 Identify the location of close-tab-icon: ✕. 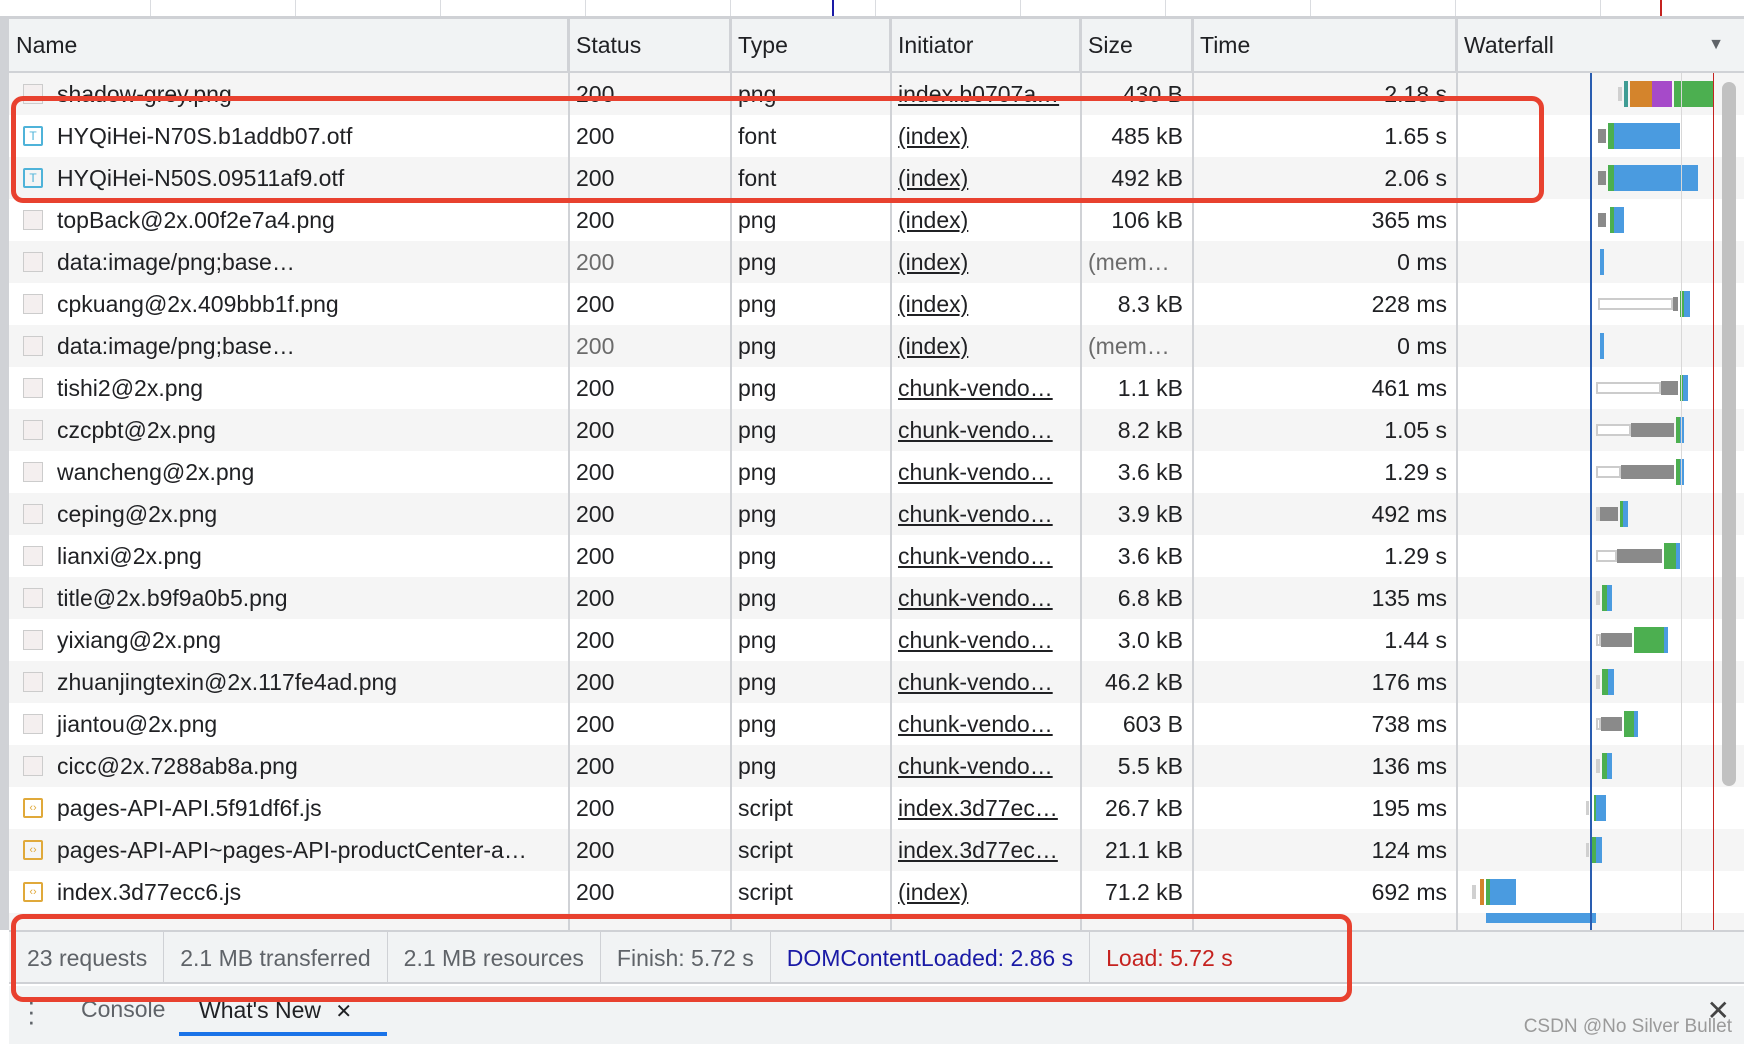
(343, 1012).